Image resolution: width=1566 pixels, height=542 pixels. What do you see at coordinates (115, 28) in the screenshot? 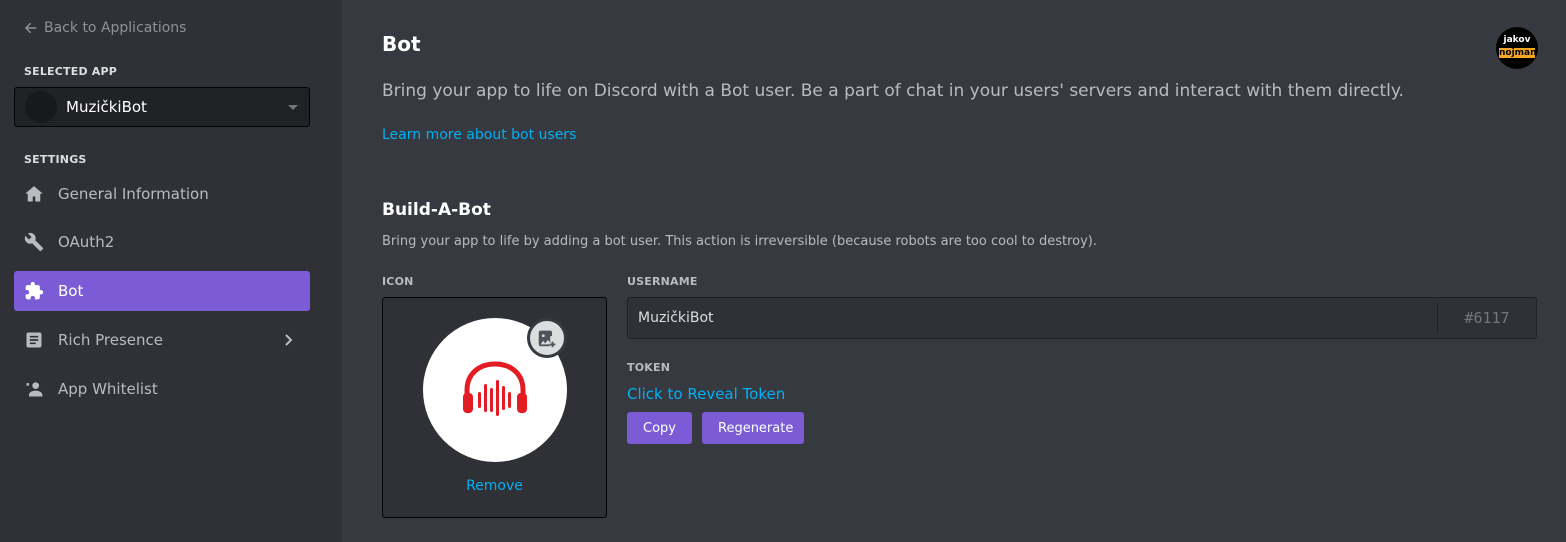
I see `back-link-label: Back to Applications` at bounding box center [115, 28].